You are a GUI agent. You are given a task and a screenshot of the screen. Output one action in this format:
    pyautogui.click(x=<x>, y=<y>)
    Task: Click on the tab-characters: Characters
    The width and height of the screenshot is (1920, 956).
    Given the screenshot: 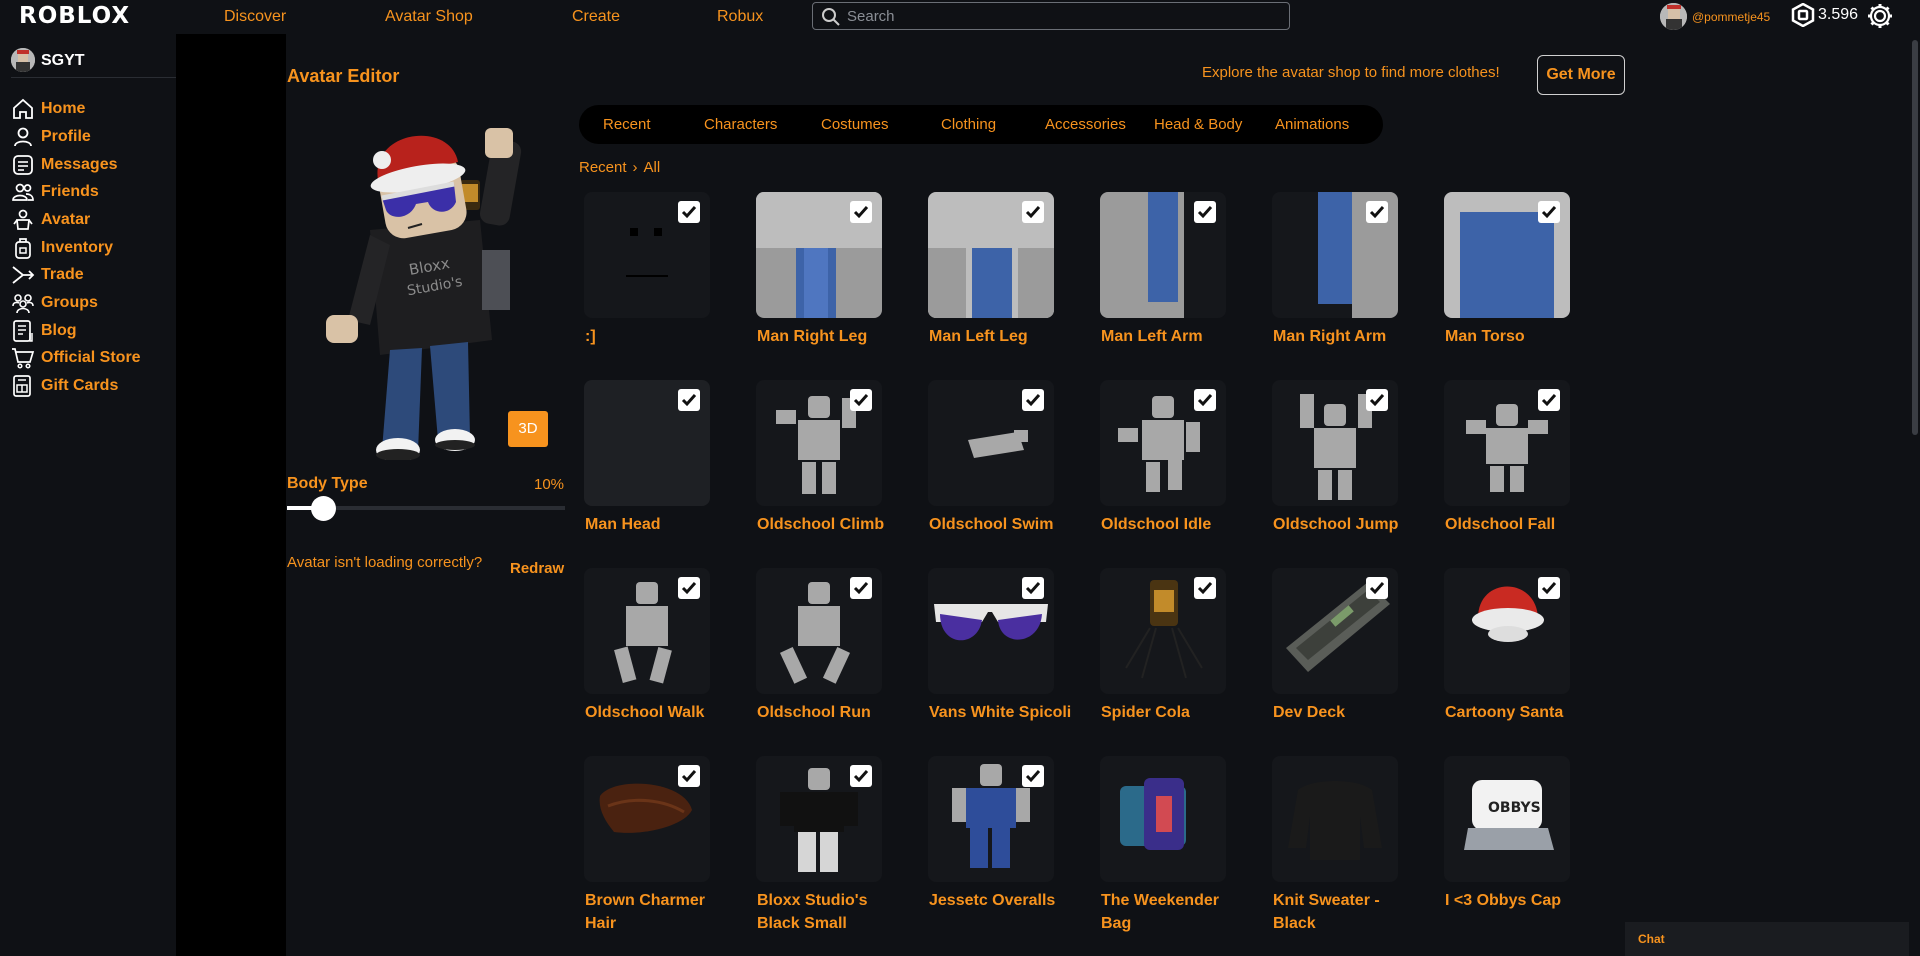 What is the action you would take?
    pyautogui.click(x=740, y=124)
    